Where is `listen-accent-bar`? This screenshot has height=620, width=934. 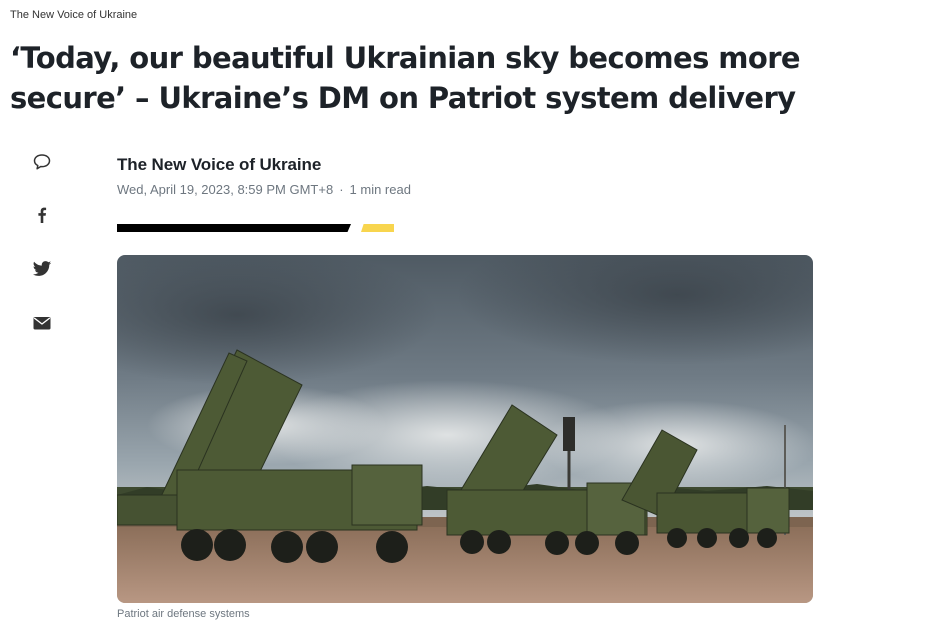
listen-accent-bar is located at coordinates (377, 228).